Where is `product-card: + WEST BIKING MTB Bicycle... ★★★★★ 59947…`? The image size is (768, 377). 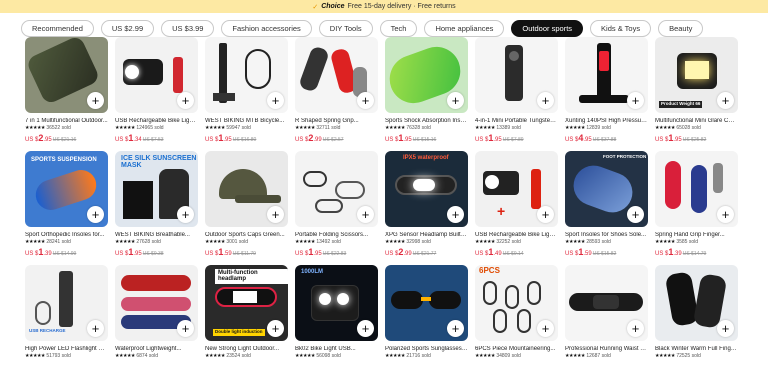 product-card: + WEST BIKING MTB Bicycle... ★★★★★ 59947… is located at coordinates (246, 93).